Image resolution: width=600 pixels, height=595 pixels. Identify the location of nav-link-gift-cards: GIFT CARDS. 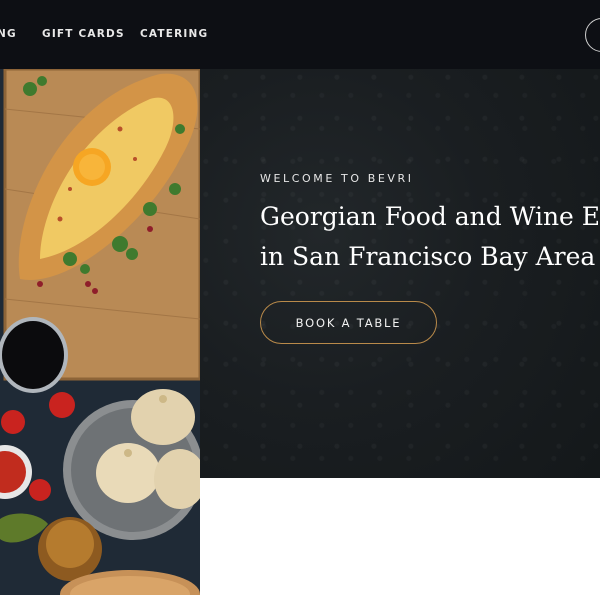
(83, 34).